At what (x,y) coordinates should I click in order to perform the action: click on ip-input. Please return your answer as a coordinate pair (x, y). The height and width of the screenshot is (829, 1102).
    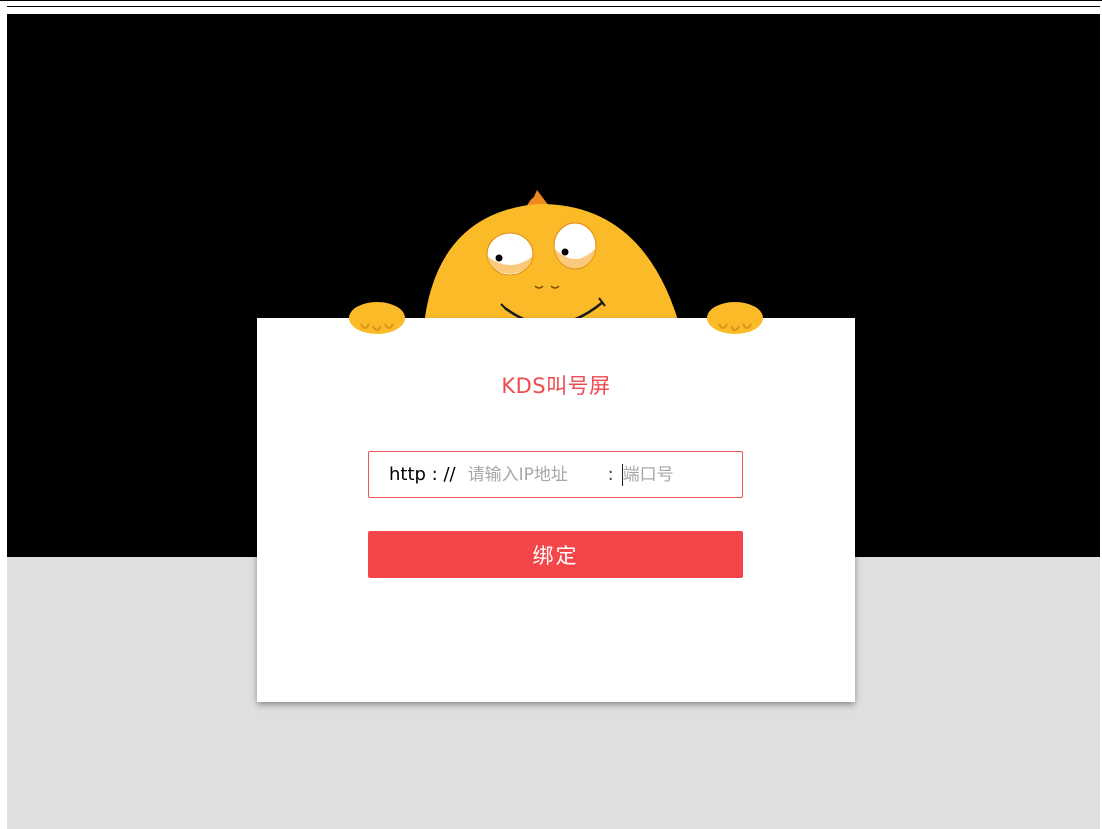
    Looking at the image, I should click on (537, 474).